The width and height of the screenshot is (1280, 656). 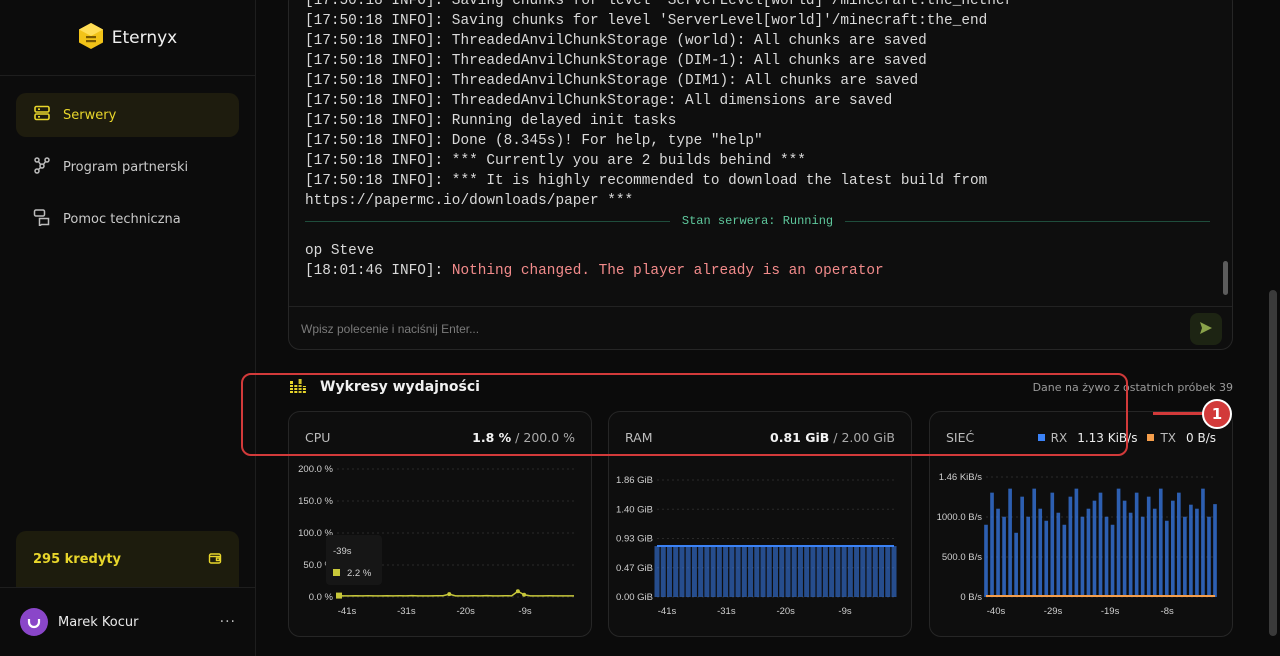 I want to click on cpu-tooltip-value: 2.2 %, so click(x=359, y=573).